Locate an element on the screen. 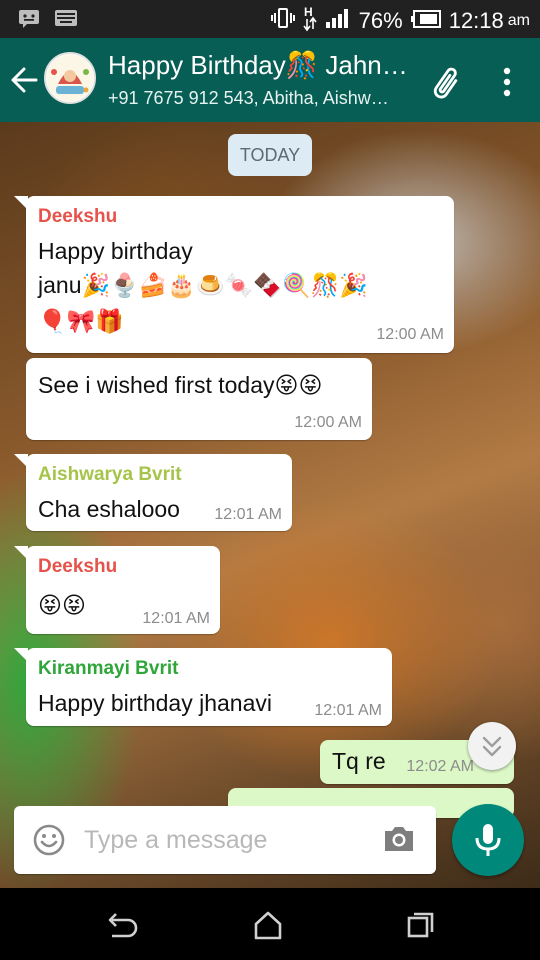 This screenshot has height=960, width=540. camera-icon is located at coordinates (399, 839).